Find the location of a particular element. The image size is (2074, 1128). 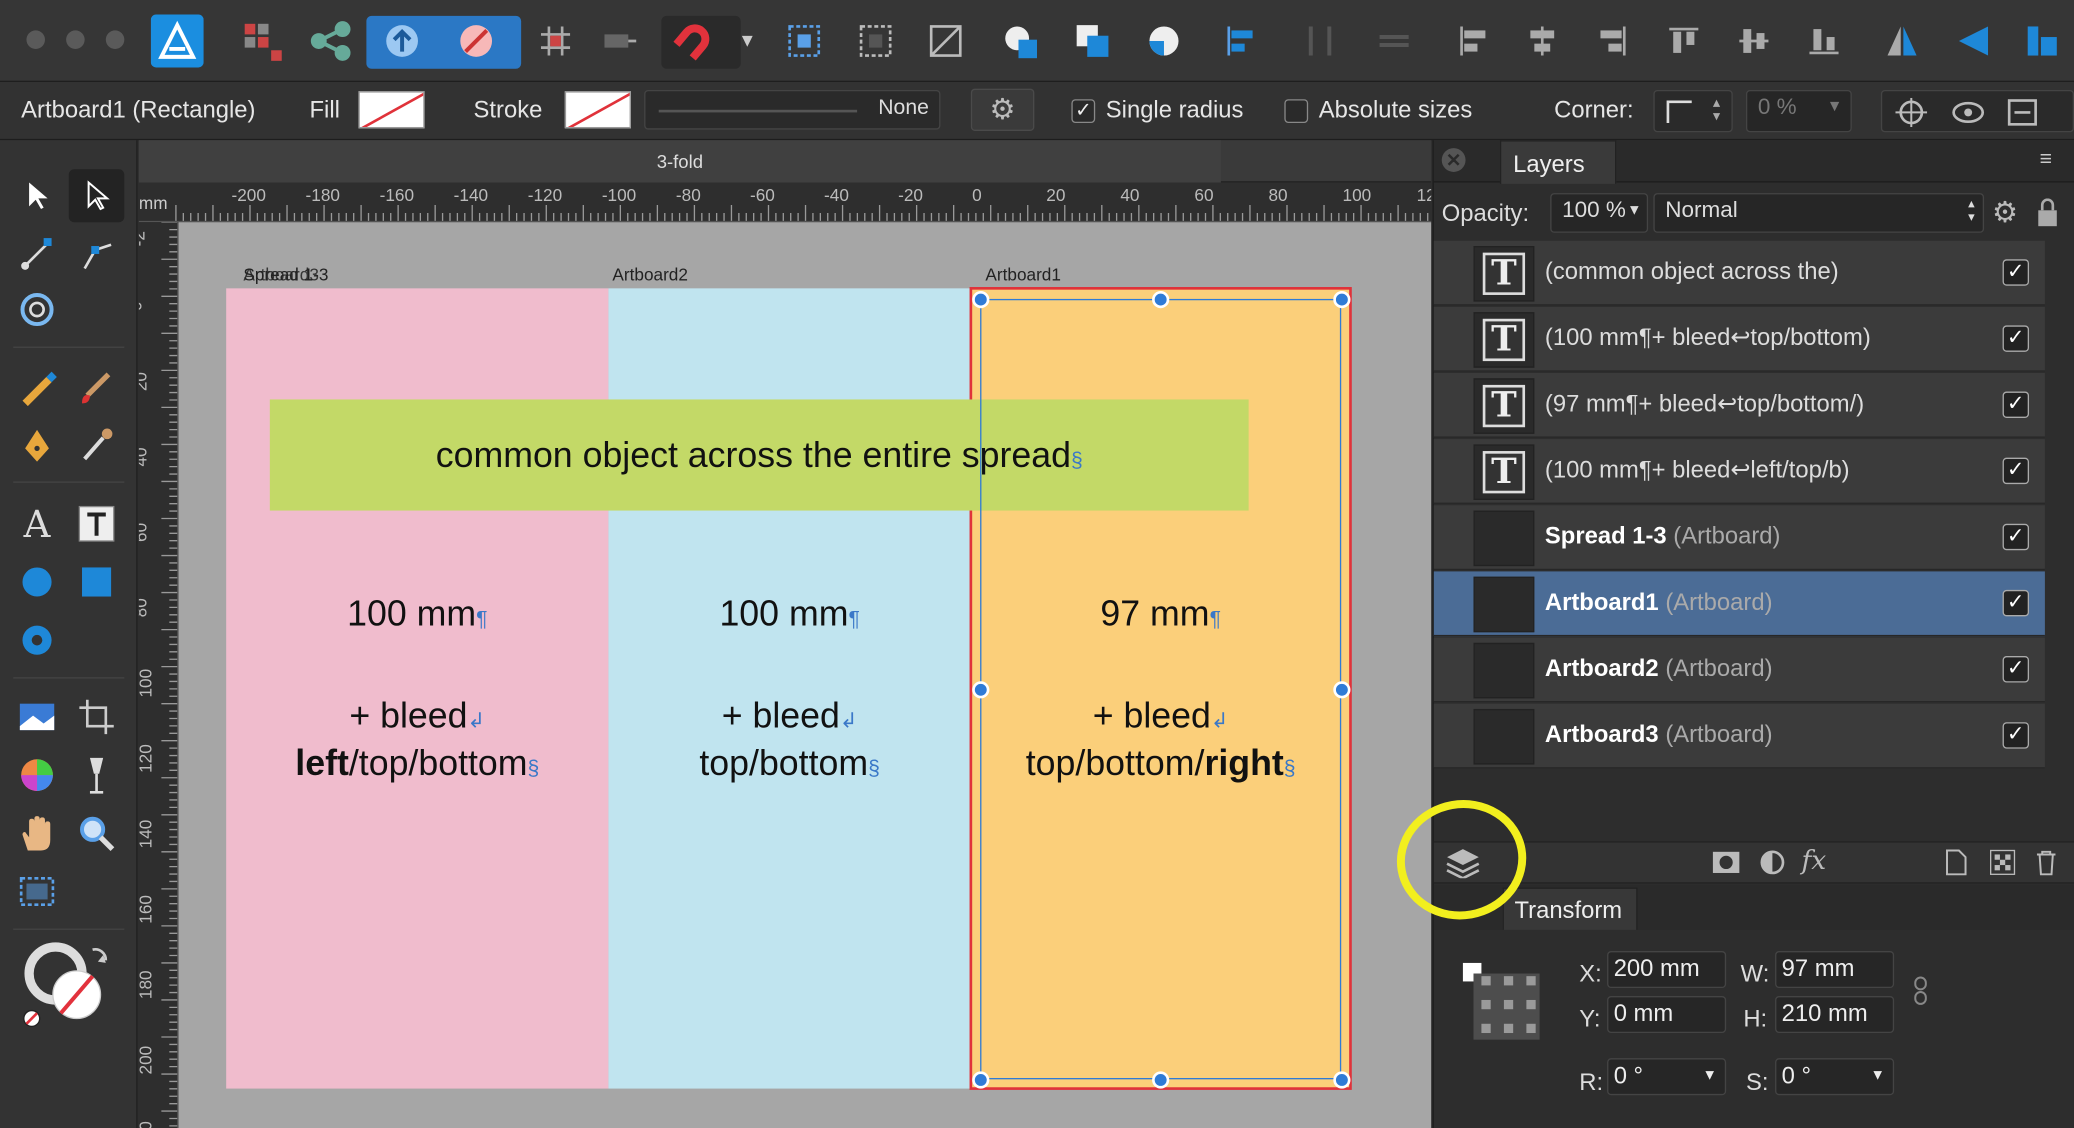

resize-handle-bottom-right is located at coordinates (1342, 1080).